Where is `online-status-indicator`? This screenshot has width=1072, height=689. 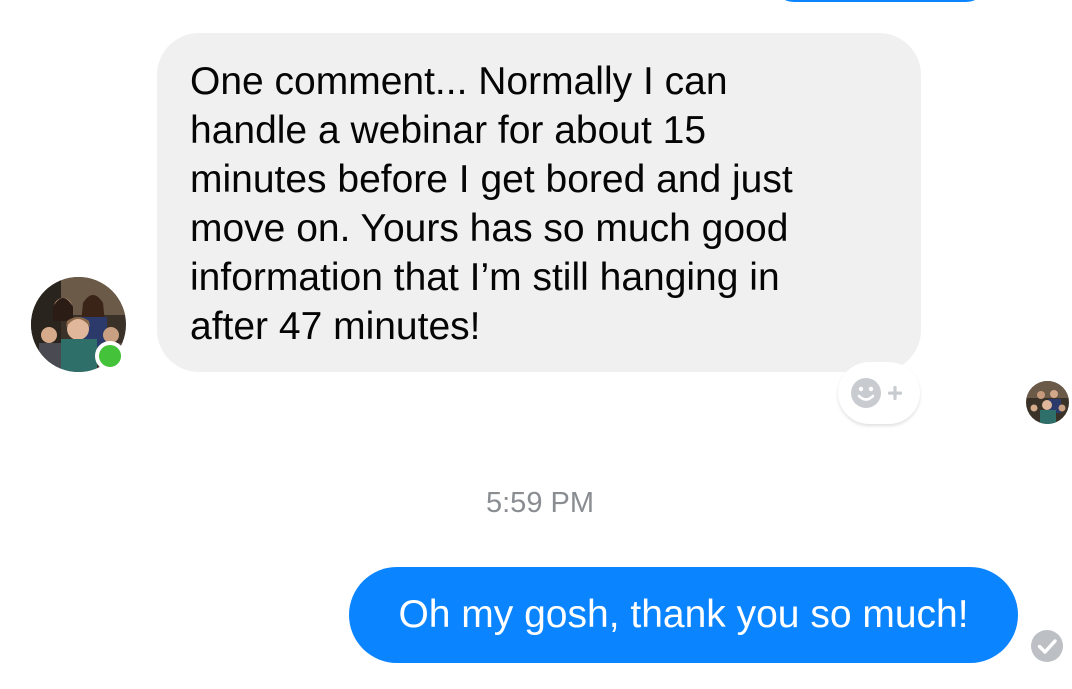 online-status-indicator is located at coordinates (110, 356).